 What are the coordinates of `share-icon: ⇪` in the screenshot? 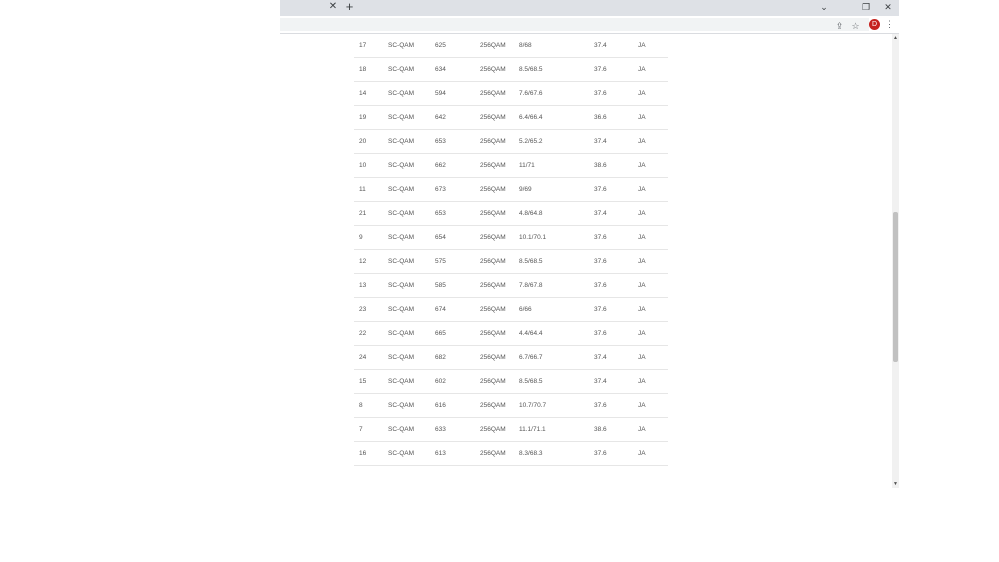 It's located at (839, 26).